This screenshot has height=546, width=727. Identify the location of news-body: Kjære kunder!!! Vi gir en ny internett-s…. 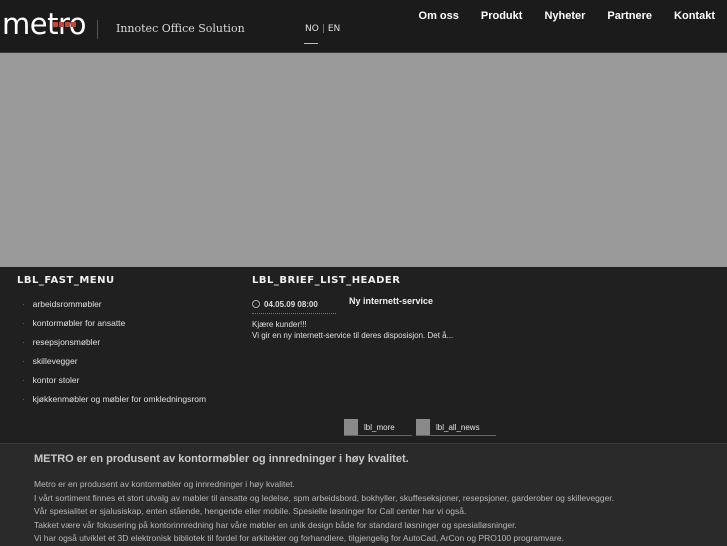
(353, 330).